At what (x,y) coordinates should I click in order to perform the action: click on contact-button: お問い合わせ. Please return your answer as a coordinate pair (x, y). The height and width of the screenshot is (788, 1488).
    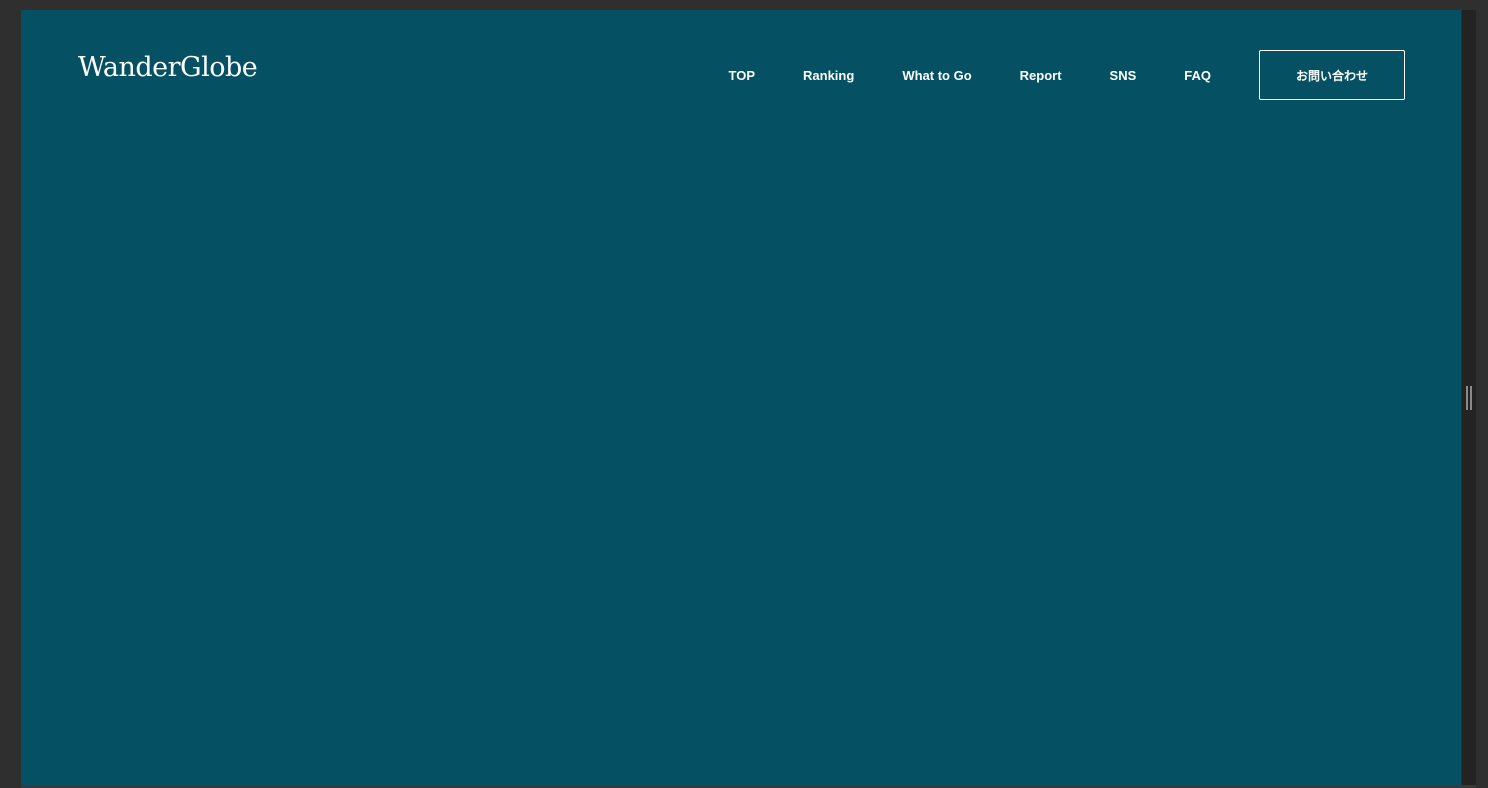
    Looking at the image, I should click on (1332, 75).